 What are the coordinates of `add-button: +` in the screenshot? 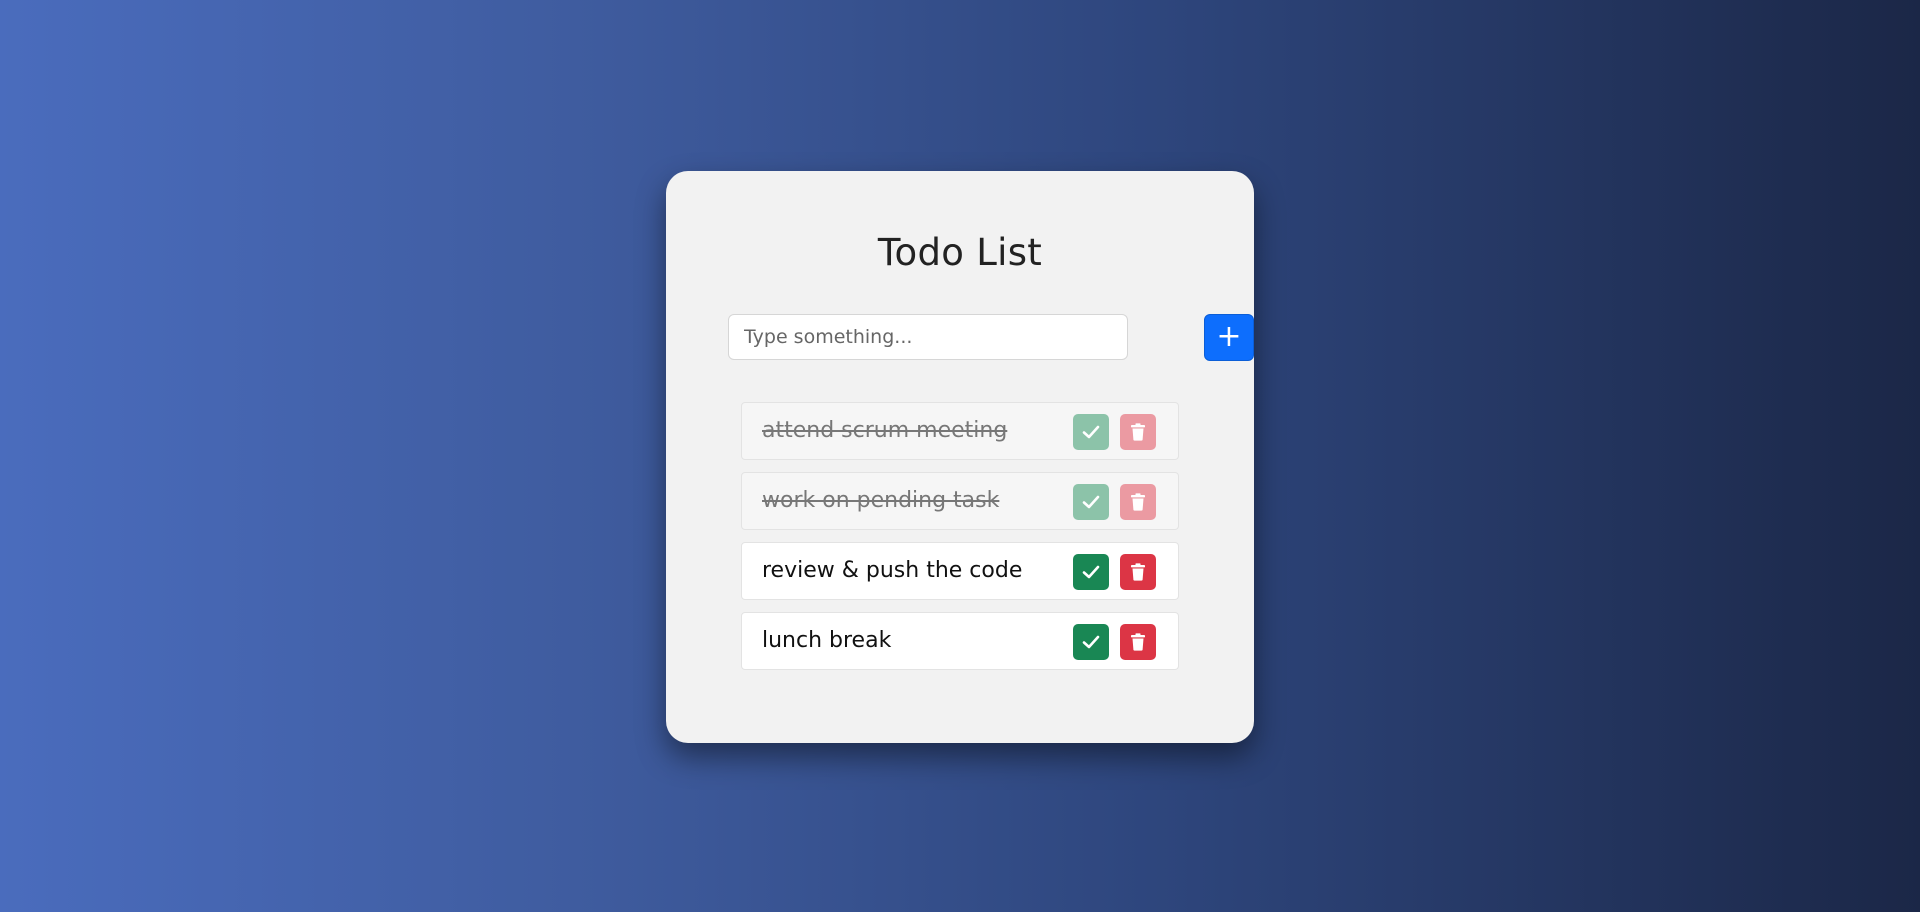 It's located at (1229, 337).